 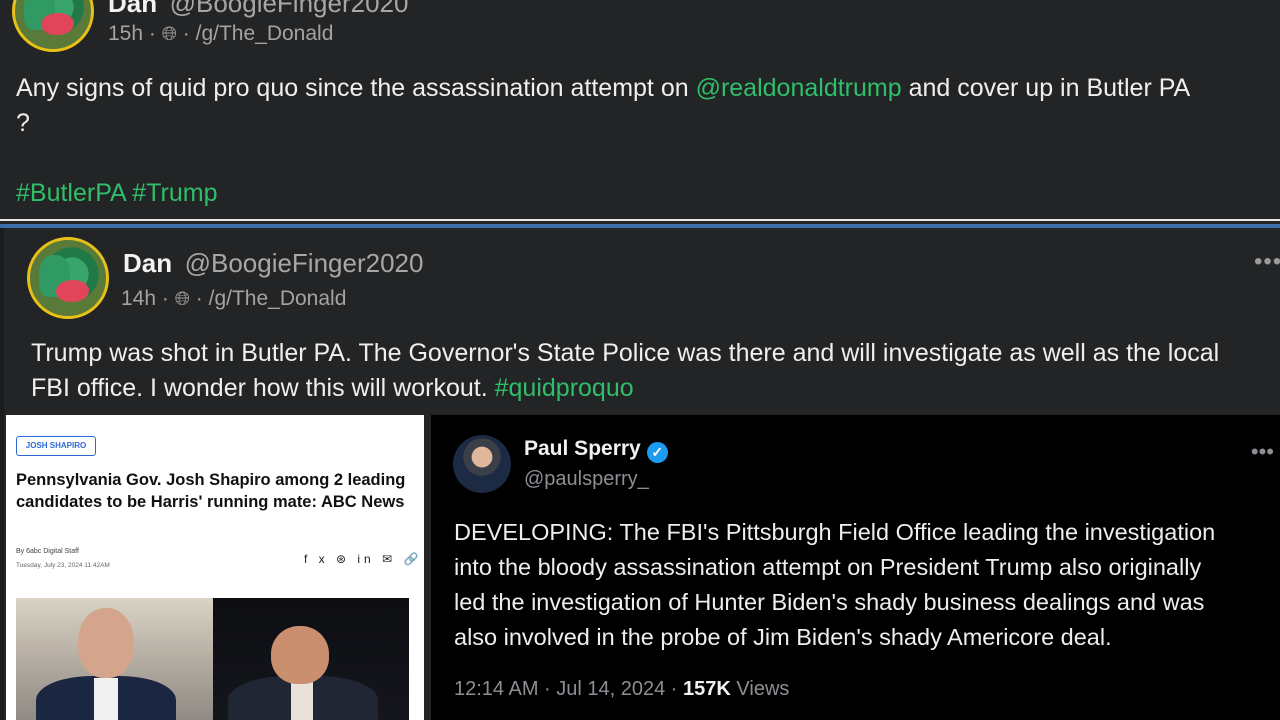 What do you see at coordinates (23, 123) in the screenshot?
I see `post-text-line2: ?` at bounding box center [23, 123].